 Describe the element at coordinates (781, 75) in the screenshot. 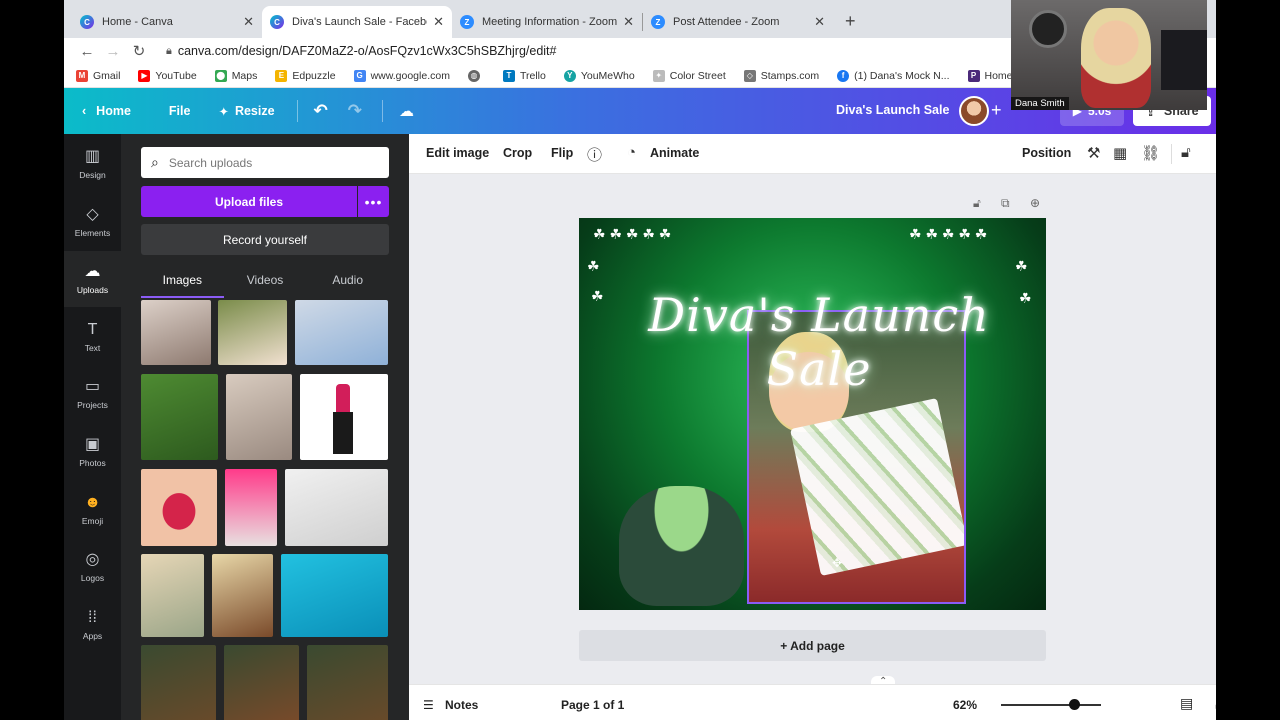

I see `bookmark-stamps: ◇ Stamps.com` at that location.